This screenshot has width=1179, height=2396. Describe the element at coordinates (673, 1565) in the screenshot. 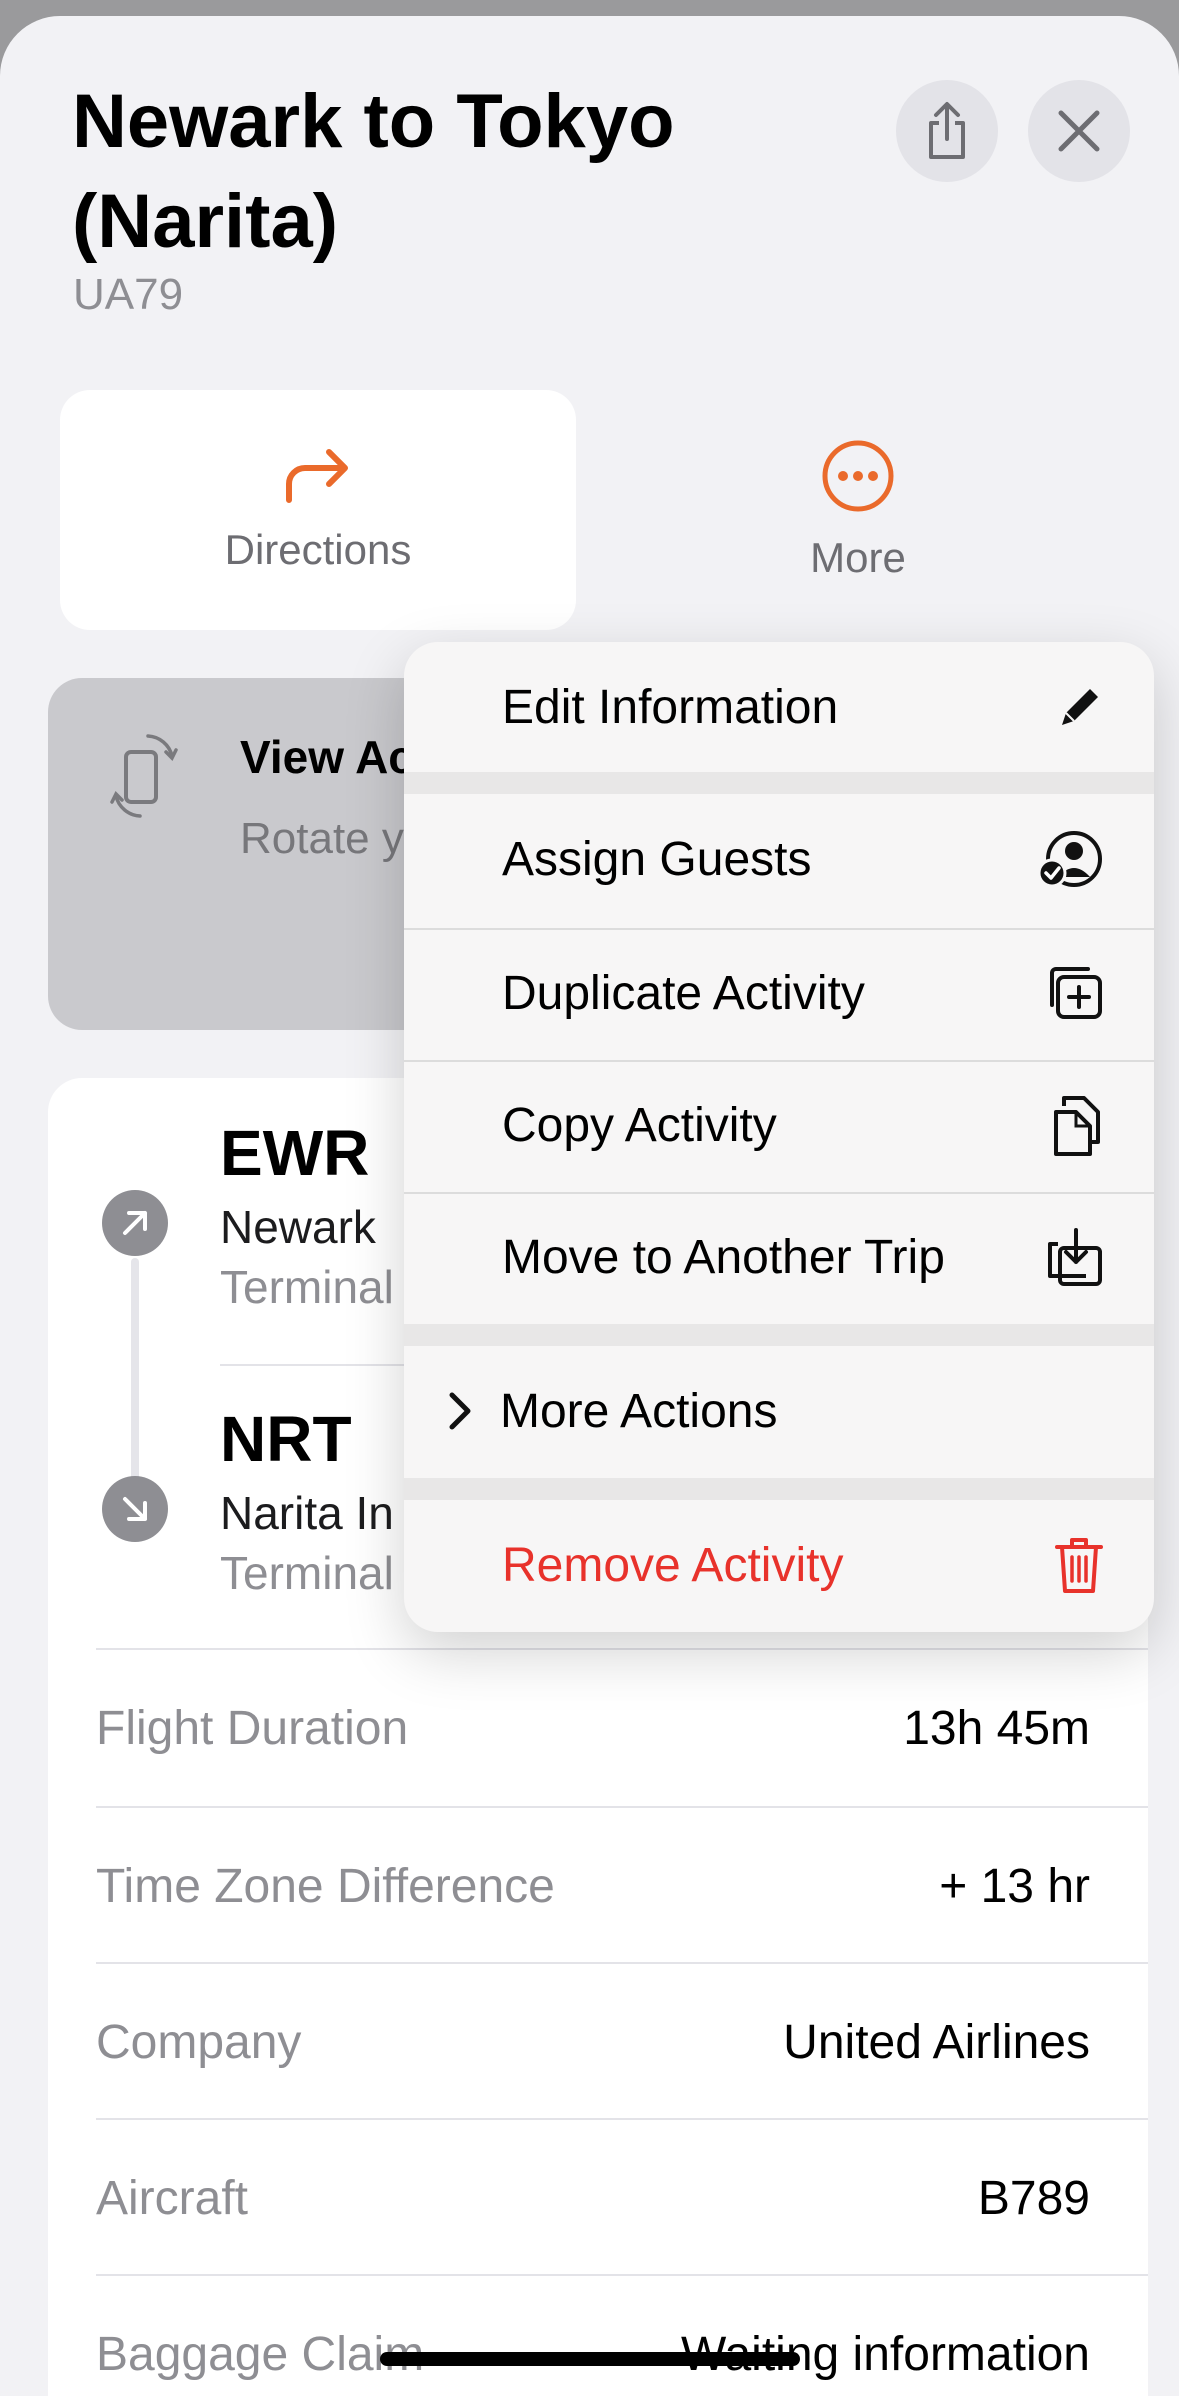

I see `menu-item-label: Remove Activity` at that location.